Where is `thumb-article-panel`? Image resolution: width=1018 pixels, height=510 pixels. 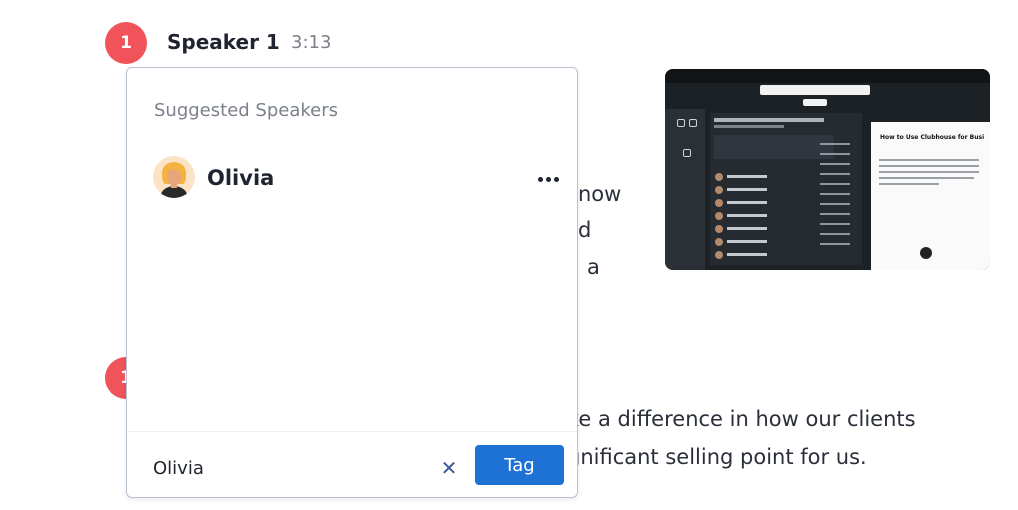 thumb-article-panel is located at coordinates (930, 196).